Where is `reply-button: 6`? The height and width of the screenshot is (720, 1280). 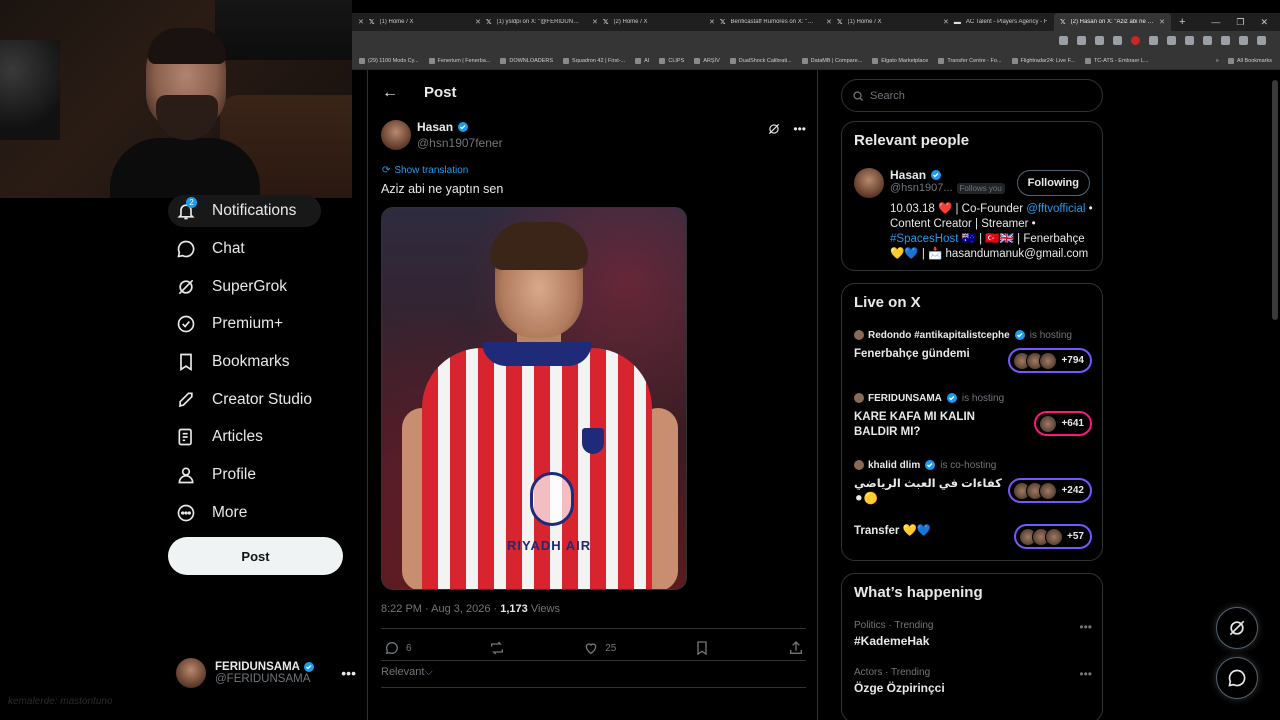
reply-button: 6 is located at coordinates (398, 648).